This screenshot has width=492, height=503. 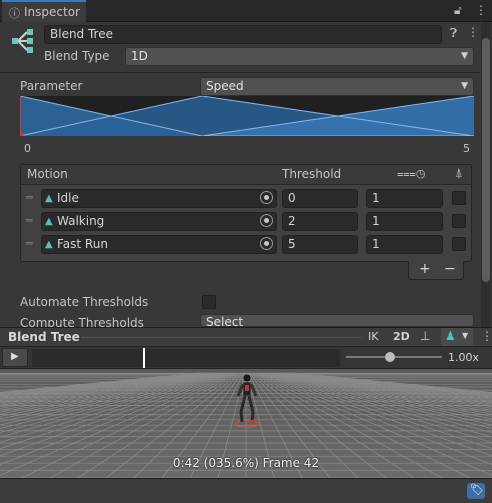 I want to click on lock-icon: 🔓︎, so click(x=458, y=10).